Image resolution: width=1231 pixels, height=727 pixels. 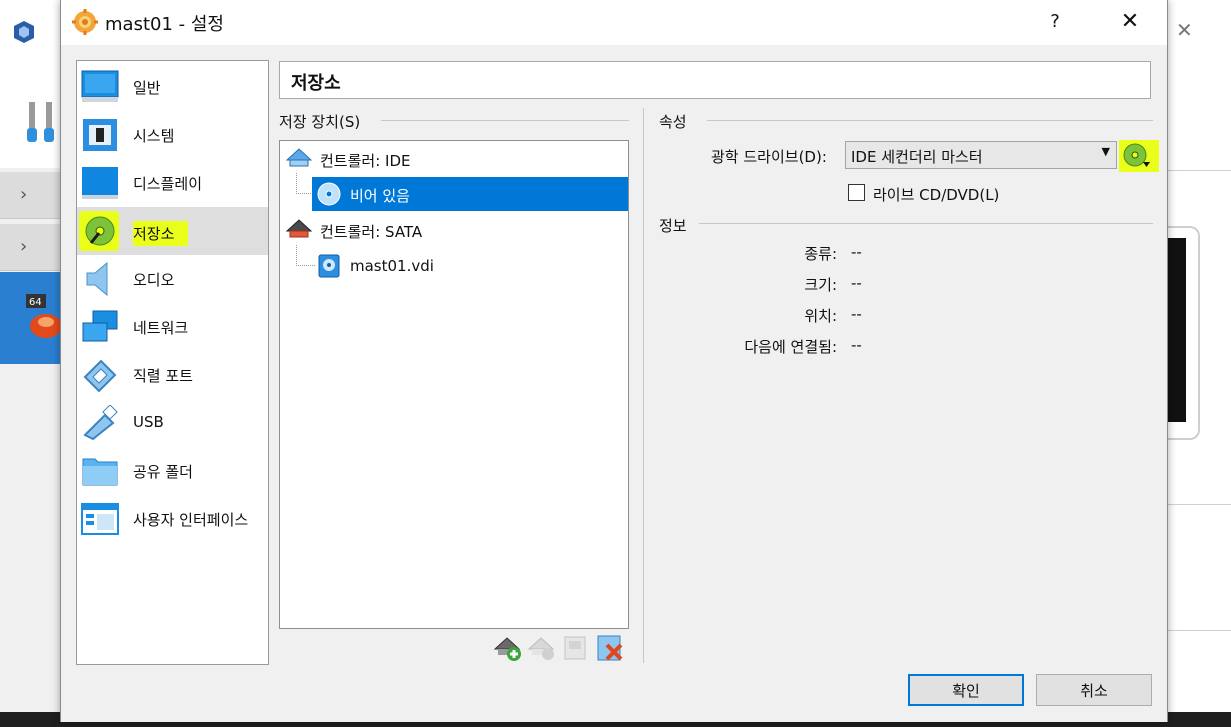 I want to click on storage-devices-label: 저장 장치(S), so click(x=320, y=122).